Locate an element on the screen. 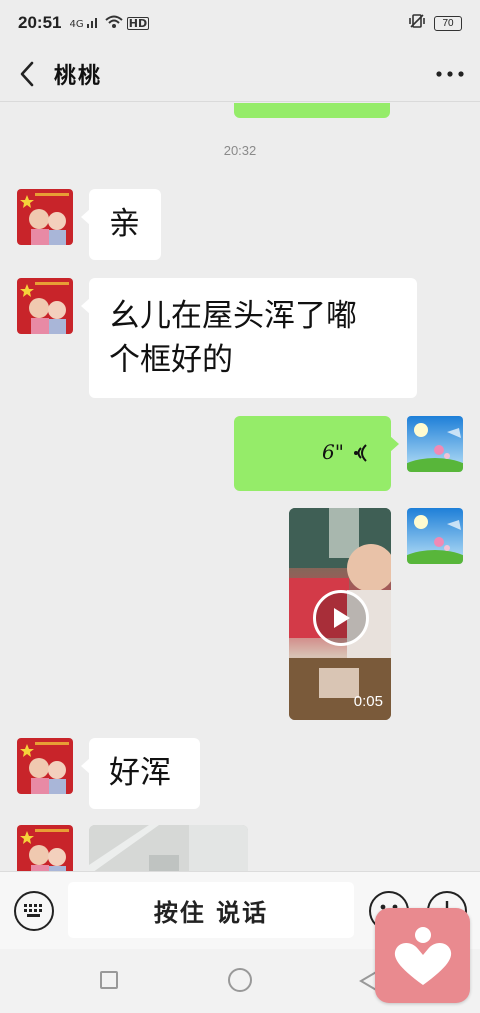  chat-header: 桃桃 is located at coordinates (240, 74).